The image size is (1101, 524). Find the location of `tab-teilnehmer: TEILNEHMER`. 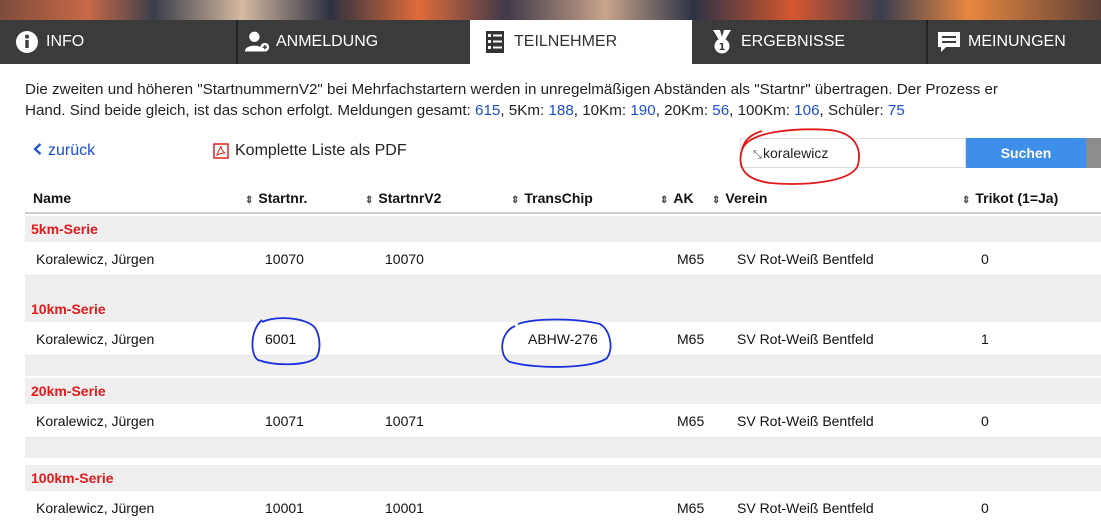

tab-teilnehmer: TEILNEHMER is located at coordinates (581, 42).